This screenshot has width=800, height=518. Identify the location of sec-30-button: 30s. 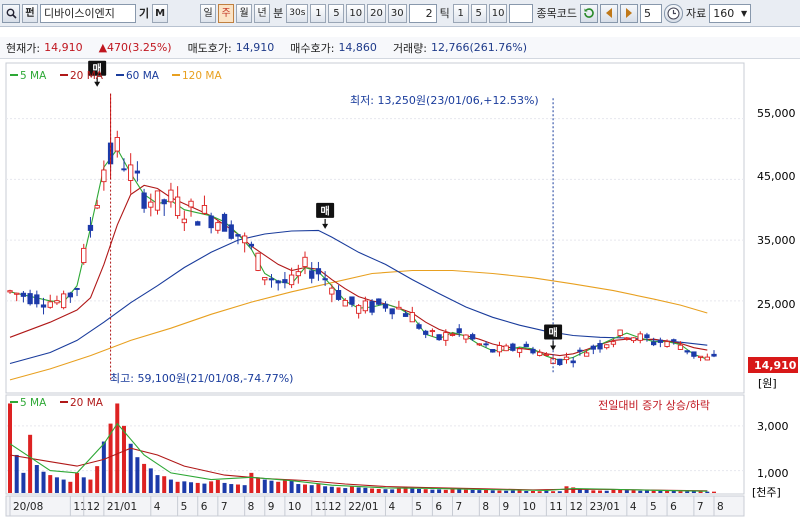
(297, 13).